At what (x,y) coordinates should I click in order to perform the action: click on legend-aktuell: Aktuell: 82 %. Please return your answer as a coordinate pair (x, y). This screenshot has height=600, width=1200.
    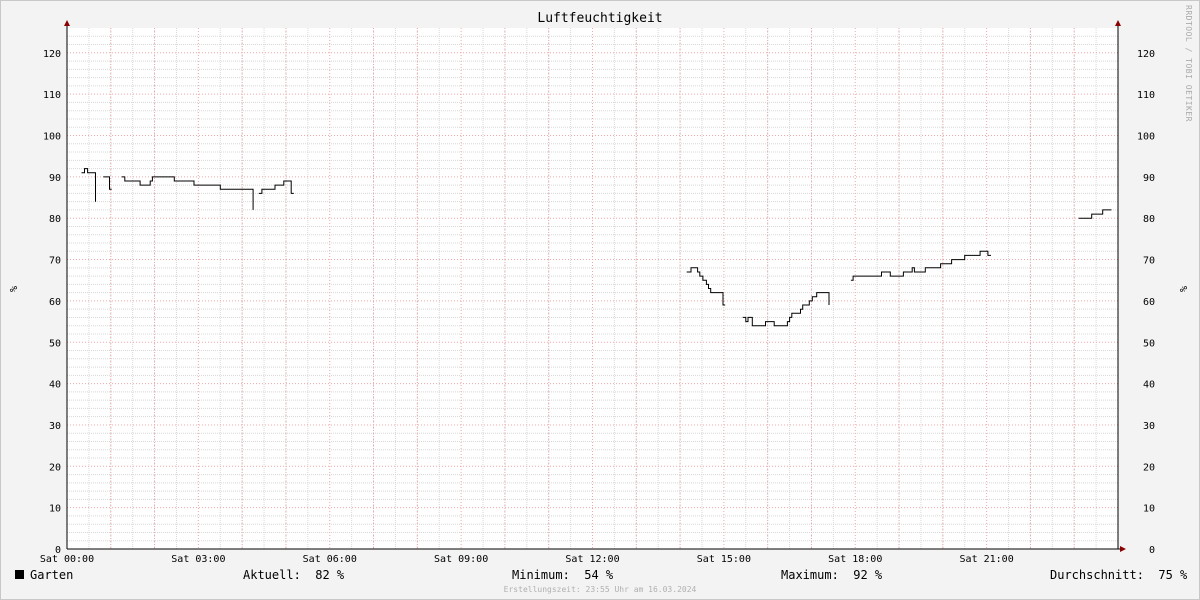
    Looking at the image, I should click on (294, 575).